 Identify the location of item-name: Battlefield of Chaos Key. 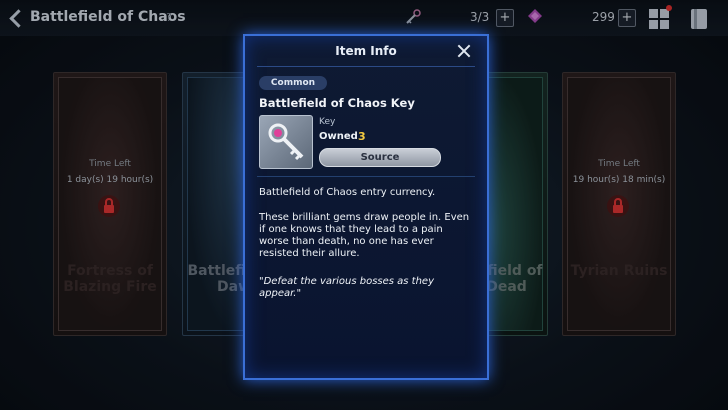
(337, 103).